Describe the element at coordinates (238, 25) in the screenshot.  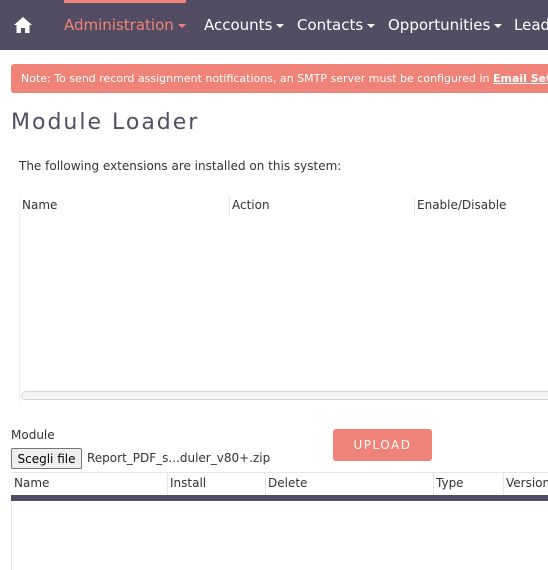
I see `nav-item-label: Accounts` at that location.